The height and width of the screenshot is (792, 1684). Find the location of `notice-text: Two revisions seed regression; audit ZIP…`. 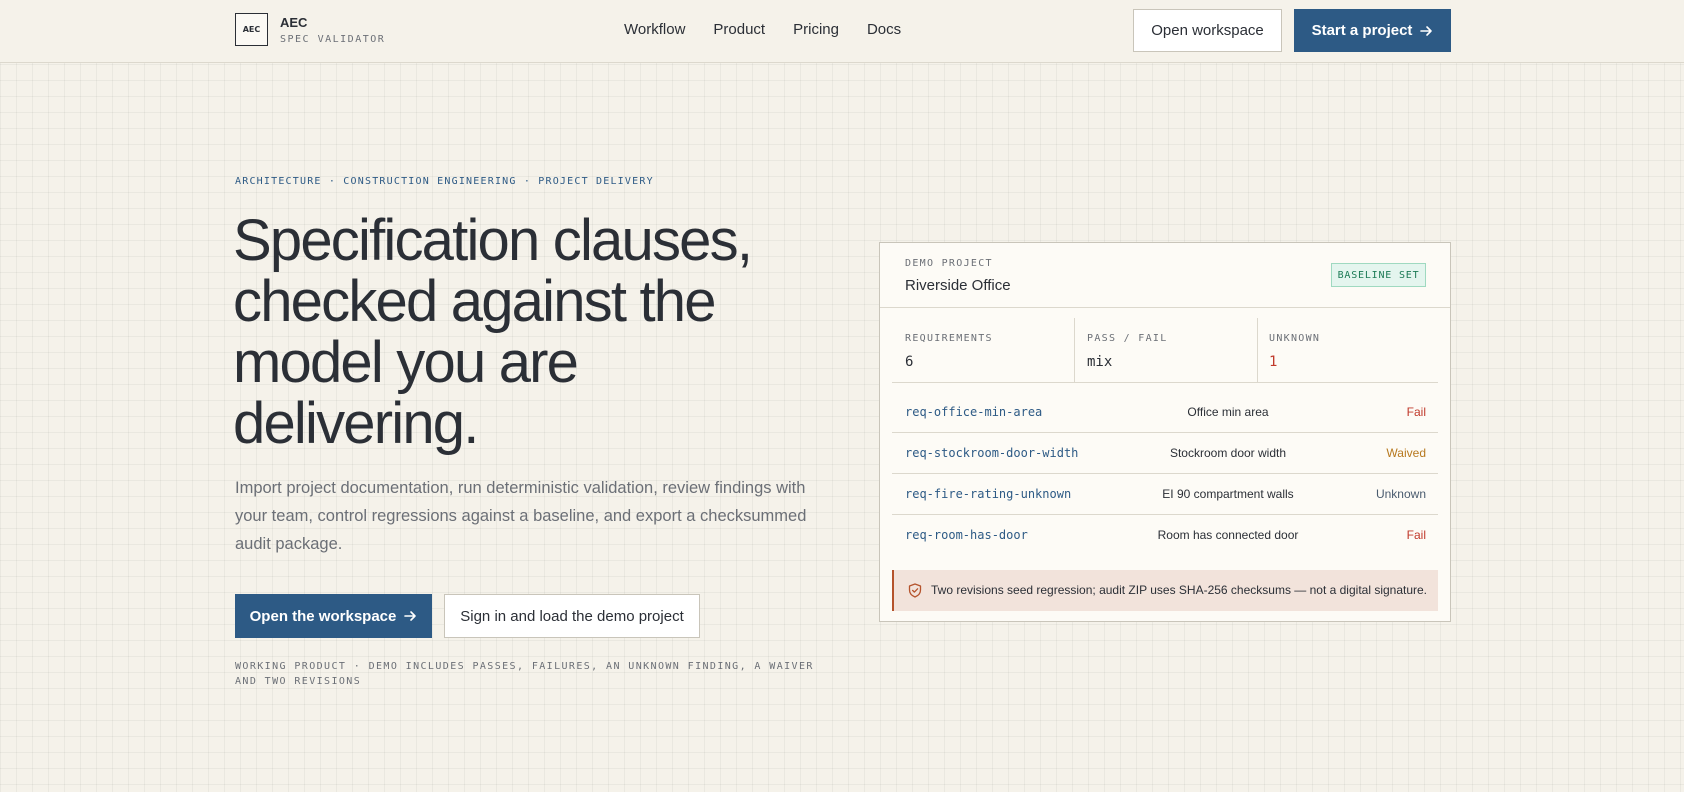

notice-text: Two revisions seed regression; audit ZIP… is located at coordinates (1179, 590).